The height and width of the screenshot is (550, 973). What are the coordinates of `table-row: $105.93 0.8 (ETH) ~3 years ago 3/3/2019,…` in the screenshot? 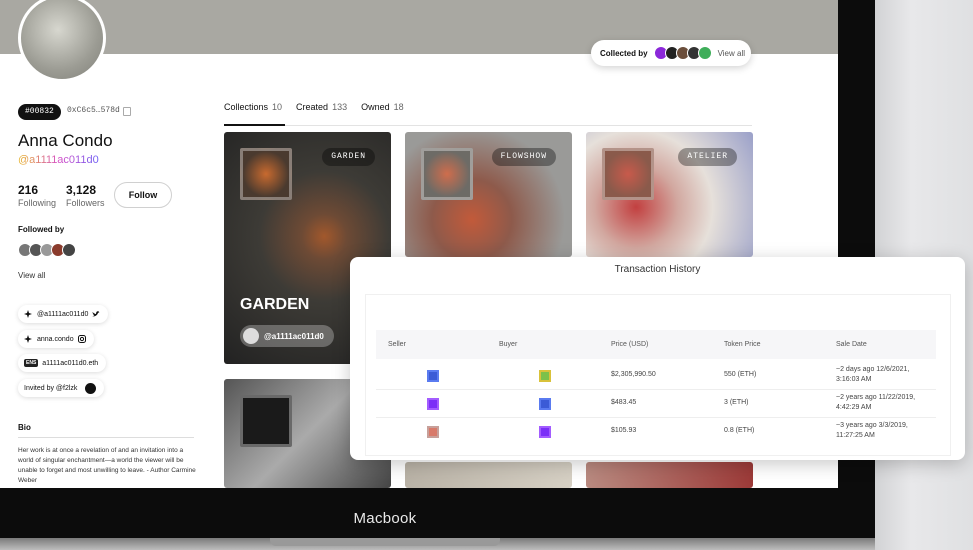 It's located at (656, 431).